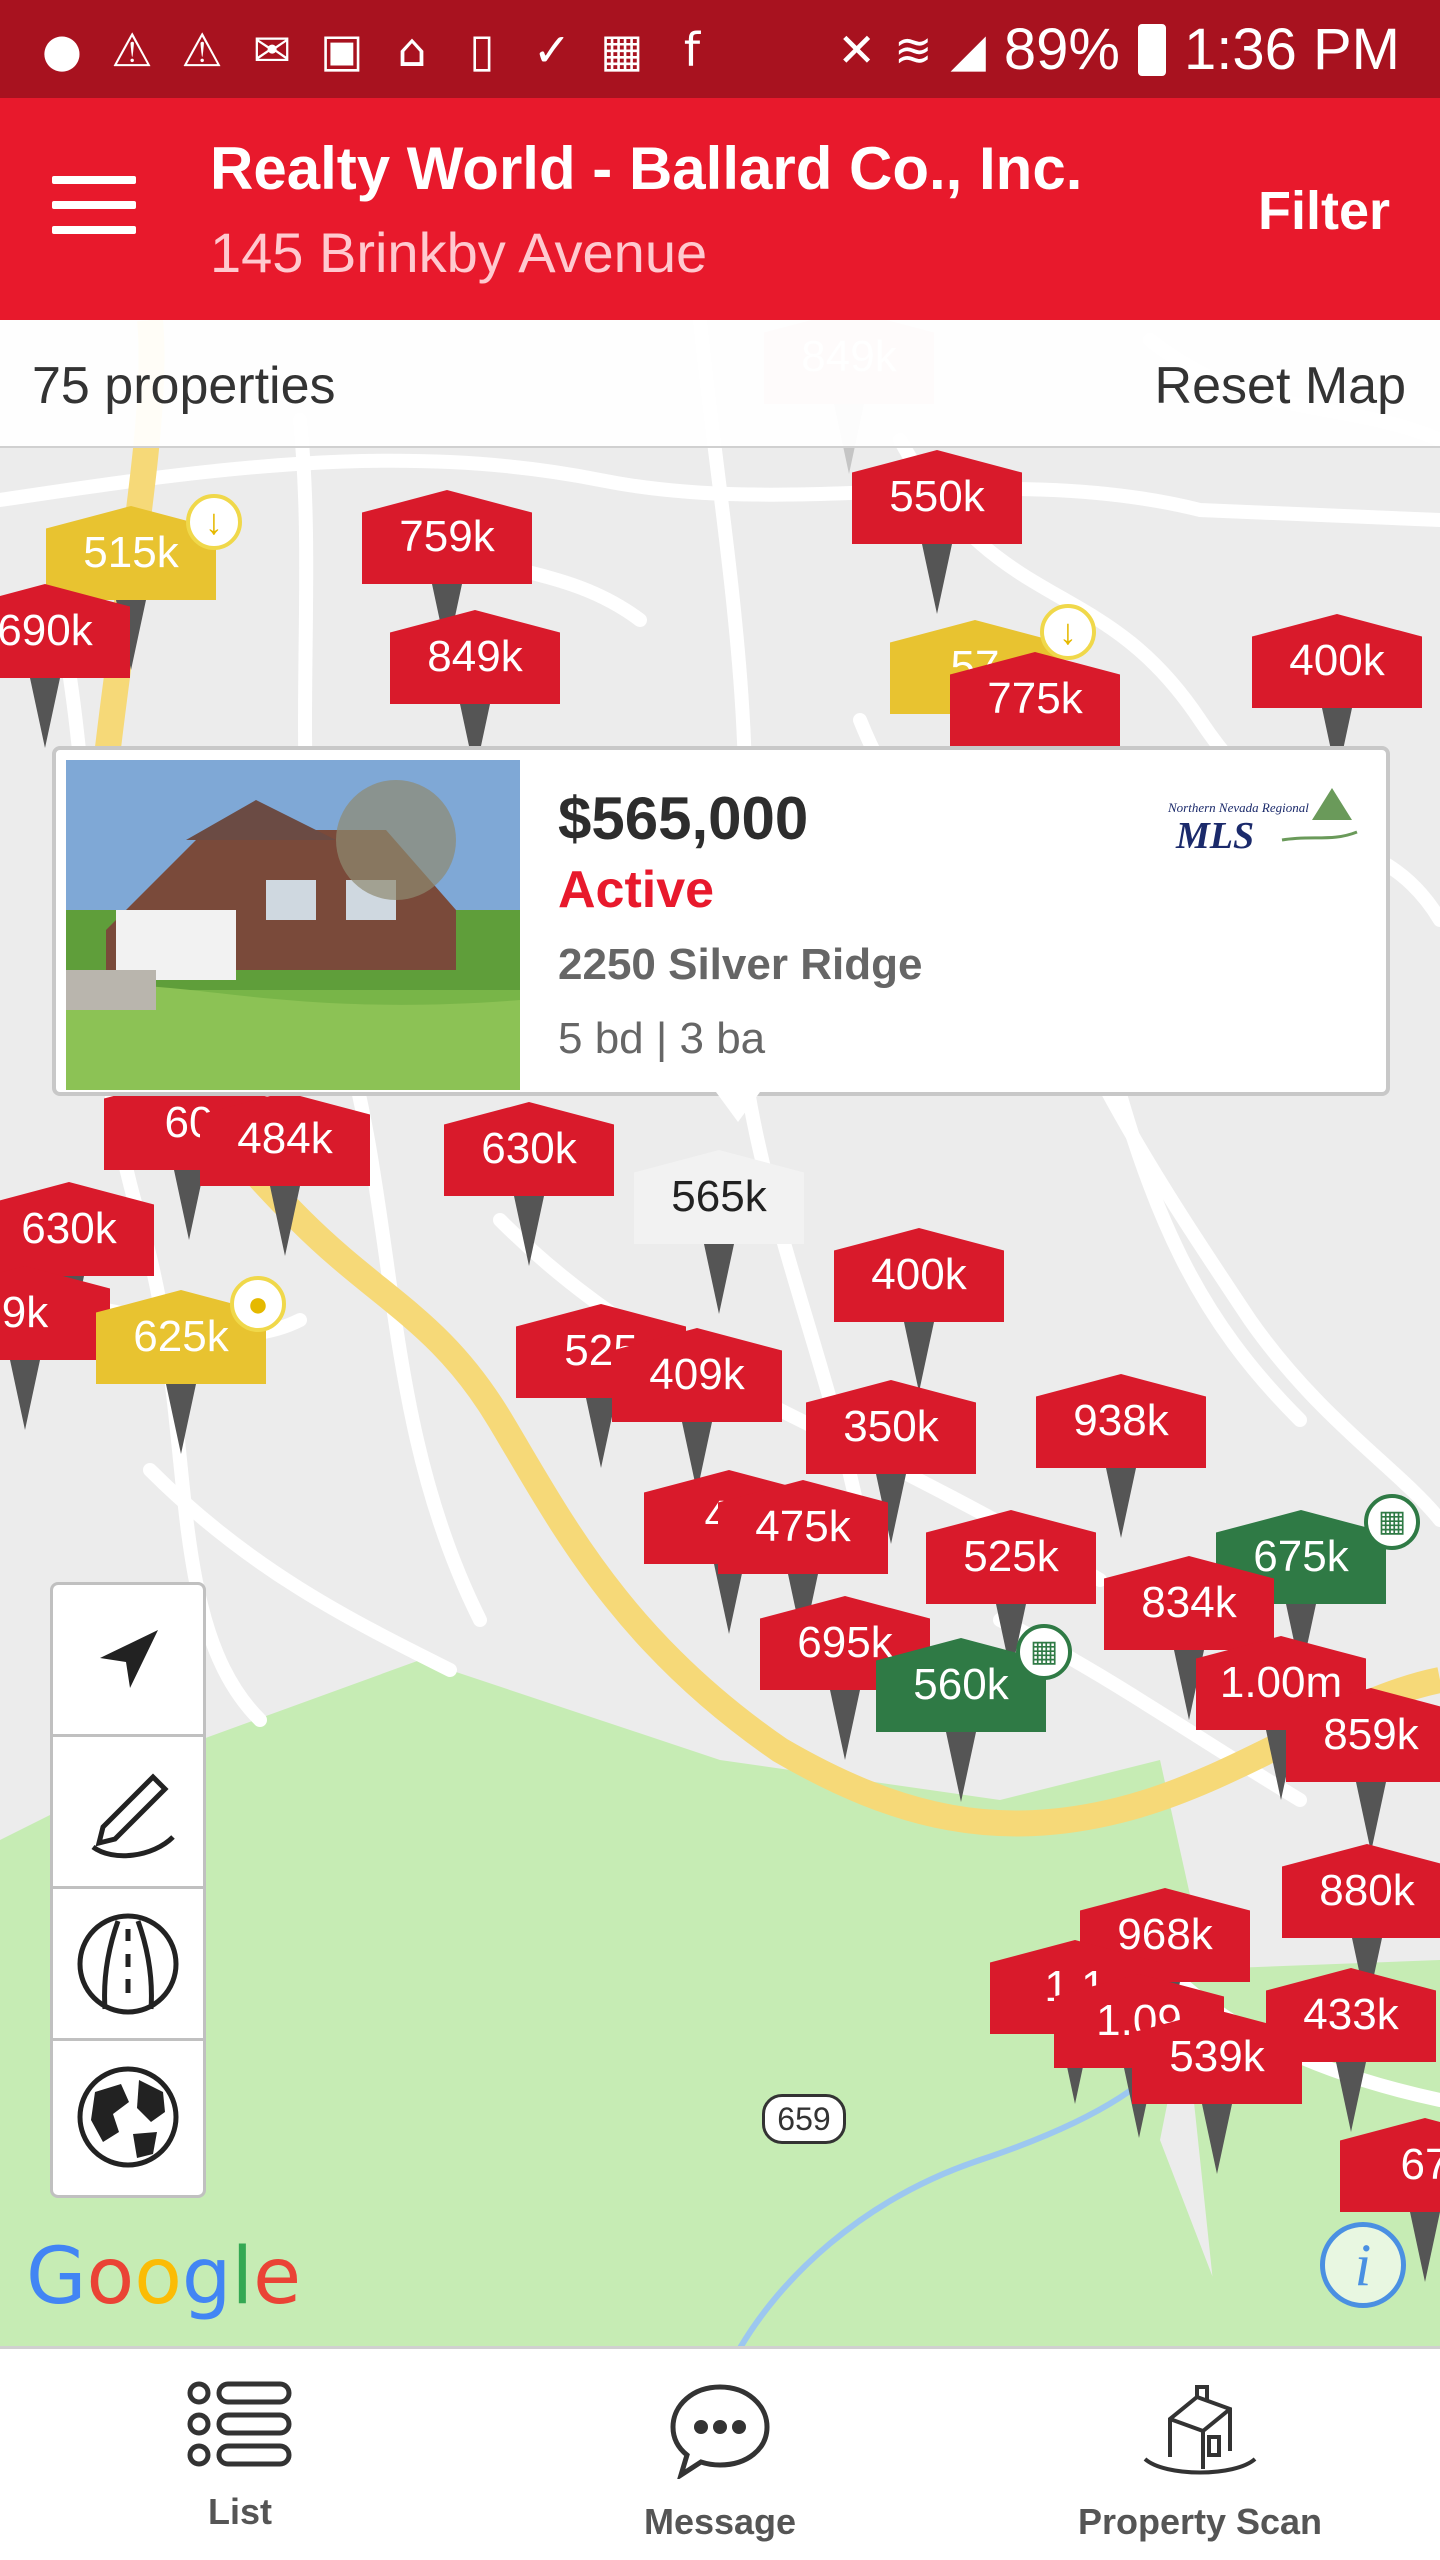 The height and width of the screenshot is (2560, 1440). I want to click on hamburger-menu-icon, so click(94, 209).